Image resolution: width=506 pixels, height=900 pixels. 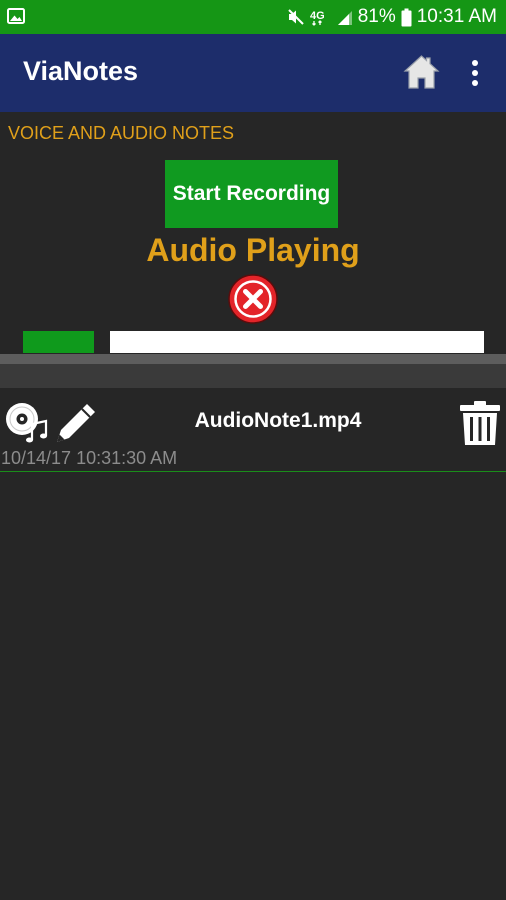 What do you see at coordinates (480, 423) in the screenshot?
I see `trash-icon` at bounding box center [480, 423].